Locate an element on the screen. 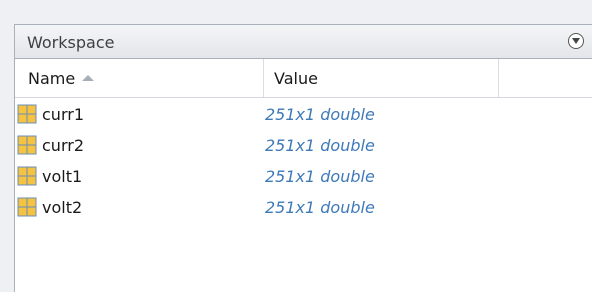 This screenshot has height=292, width=592. variable-row: curr1 251x1 double is located at coordinates (255, 114).